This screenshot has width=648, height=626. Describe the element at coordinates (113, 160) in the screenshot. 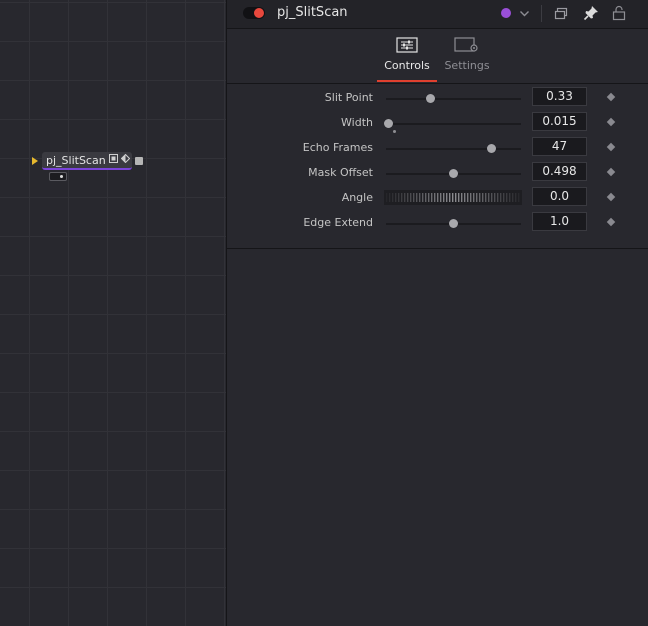

I see `node-view-icon` at that location.